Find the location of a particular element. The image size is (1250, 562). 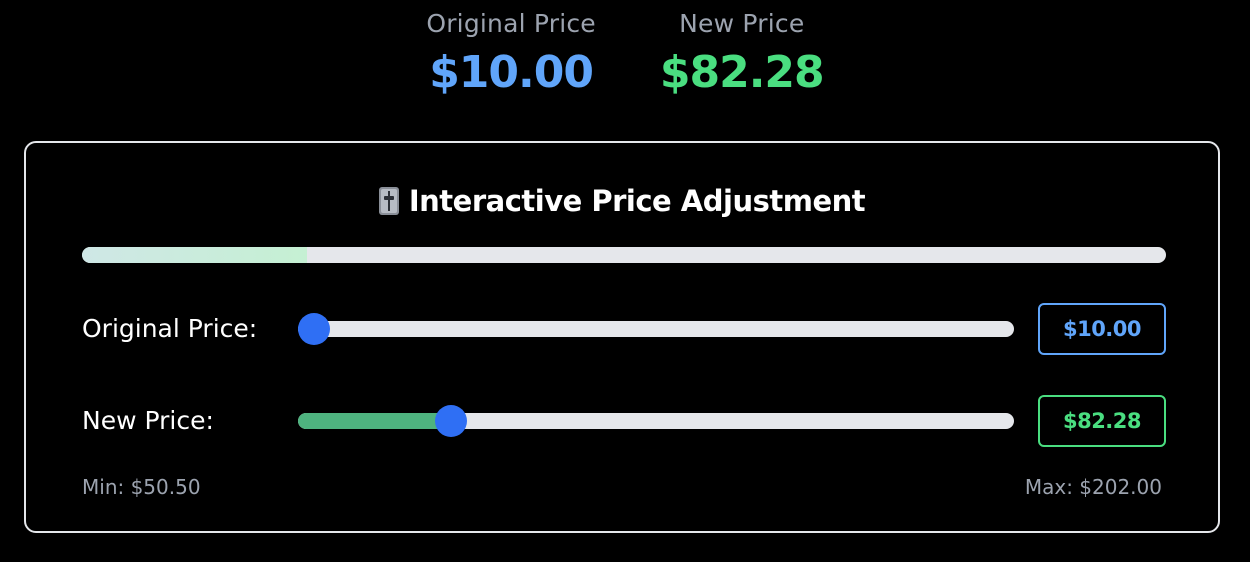

new-price-slider-thumb is located at coordinates (450, 421).